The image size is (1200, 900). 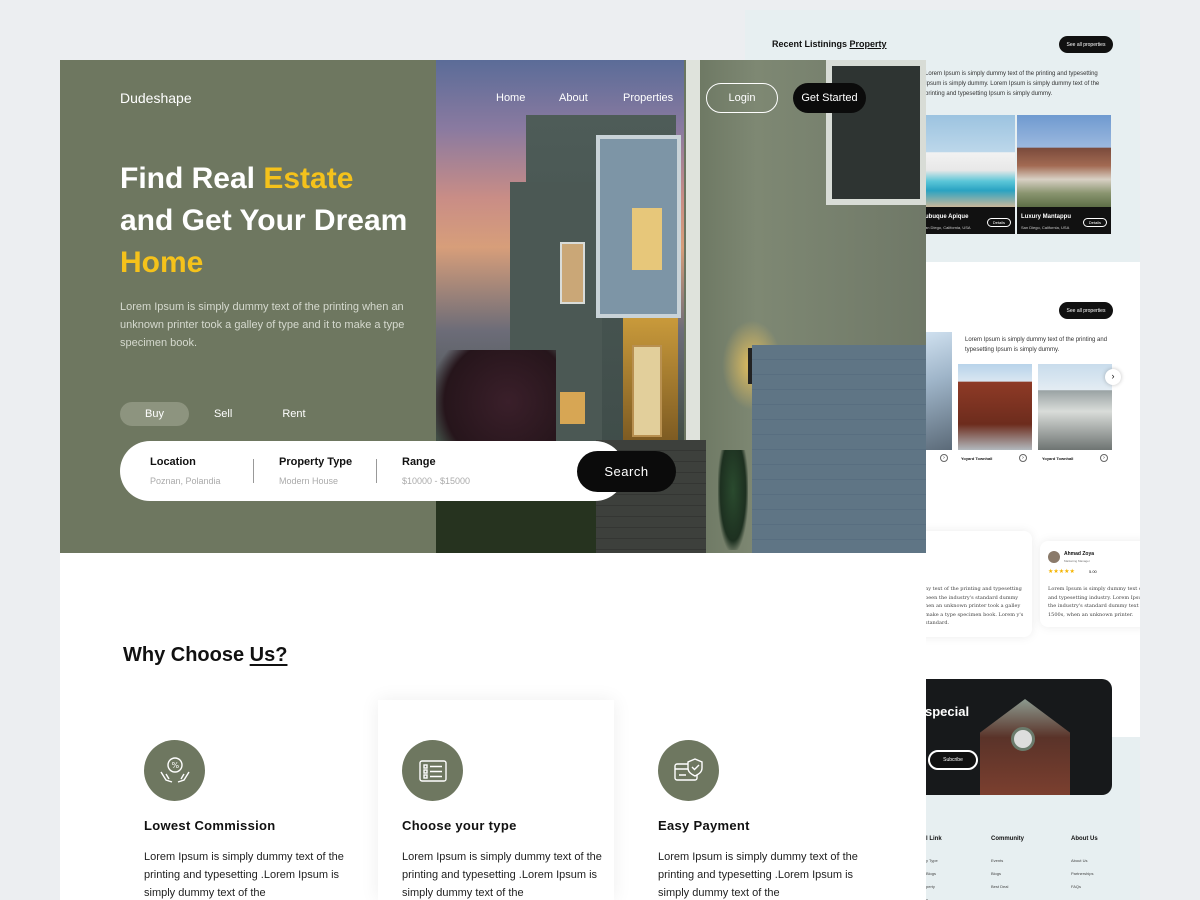 What do you see at coordinates (1082, 873) in the screenshot?
I see `footer-link: Partnerships` at bounding box center [1082, 873].